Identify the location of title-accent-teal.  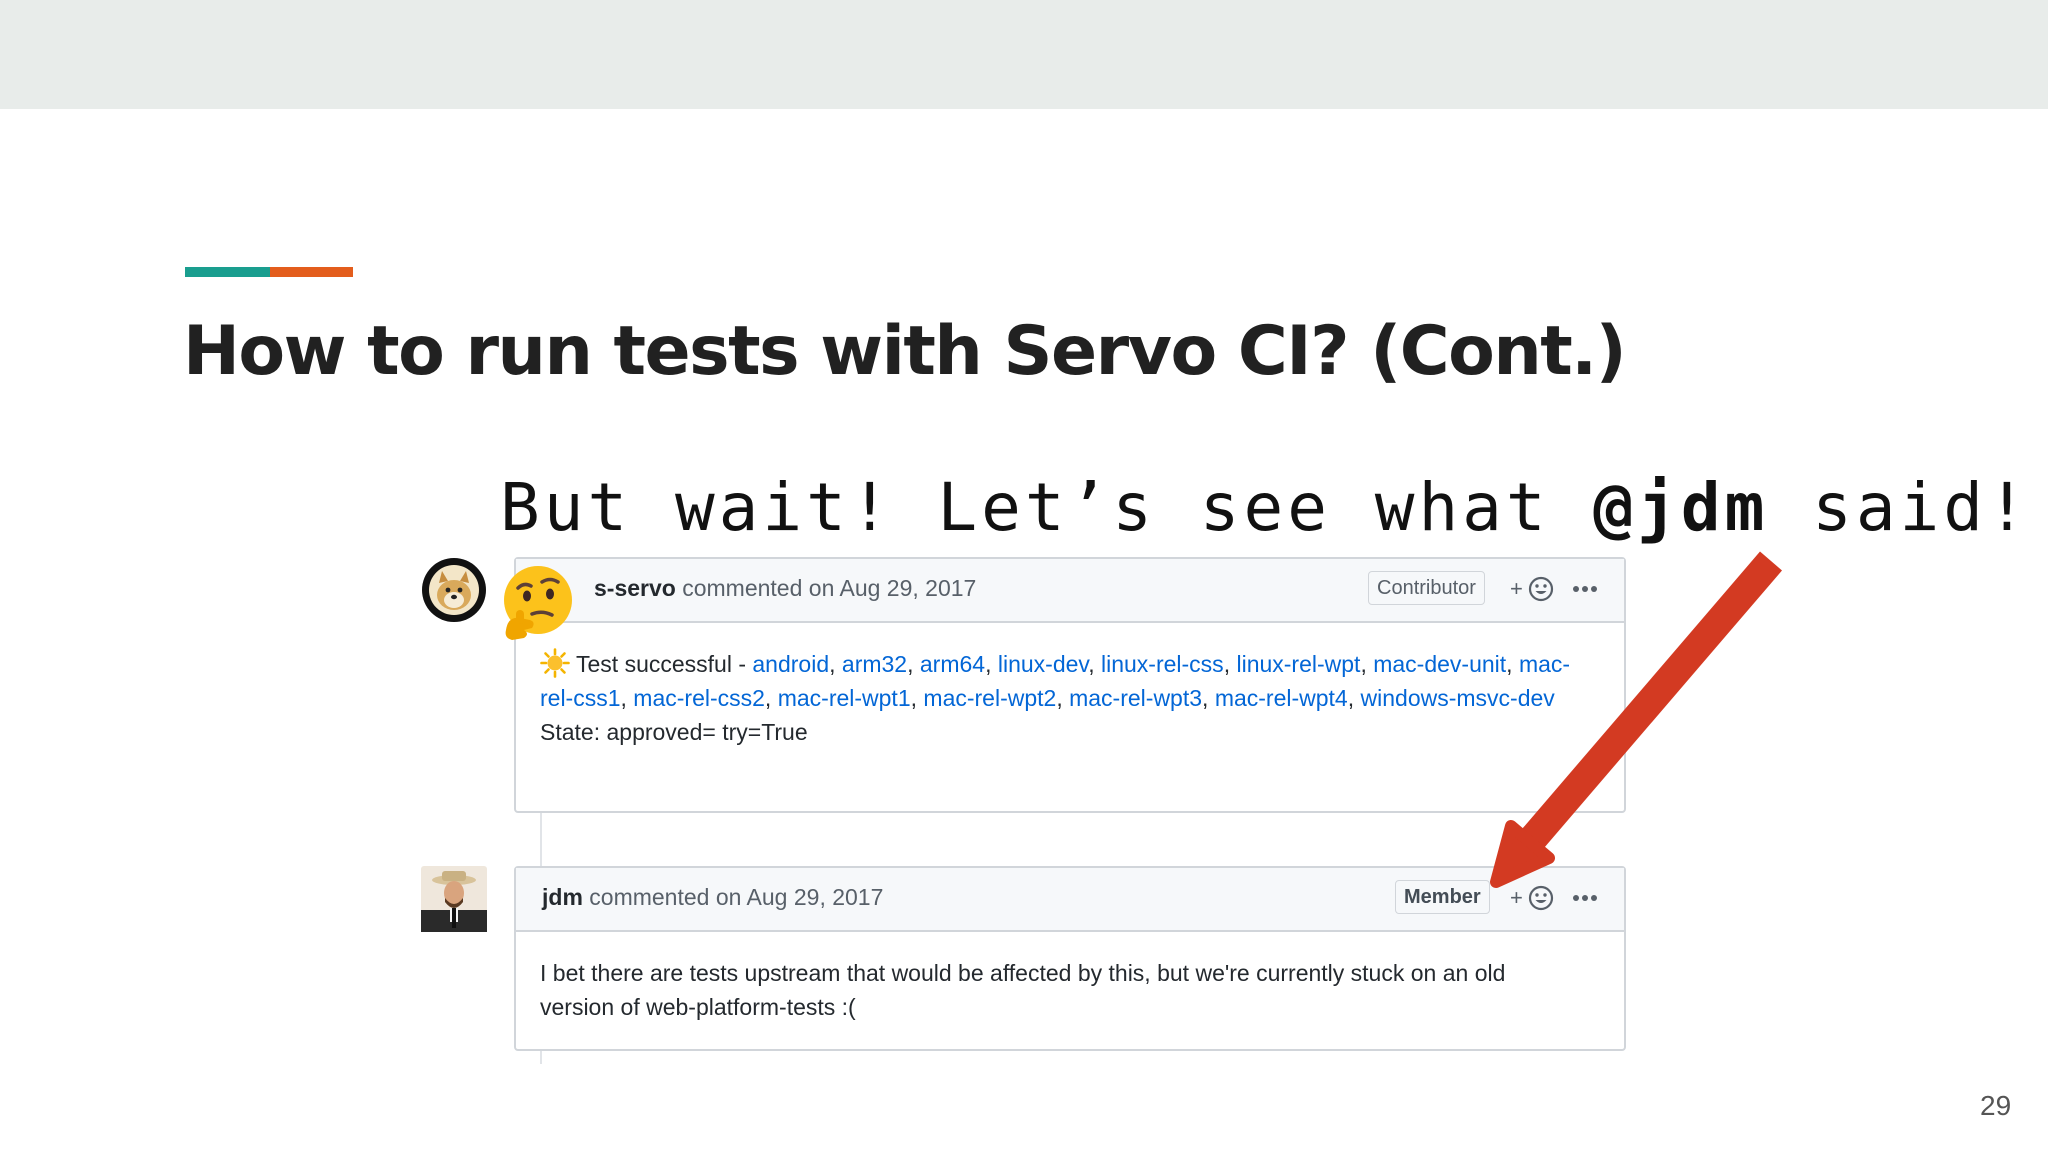
(227, 272).